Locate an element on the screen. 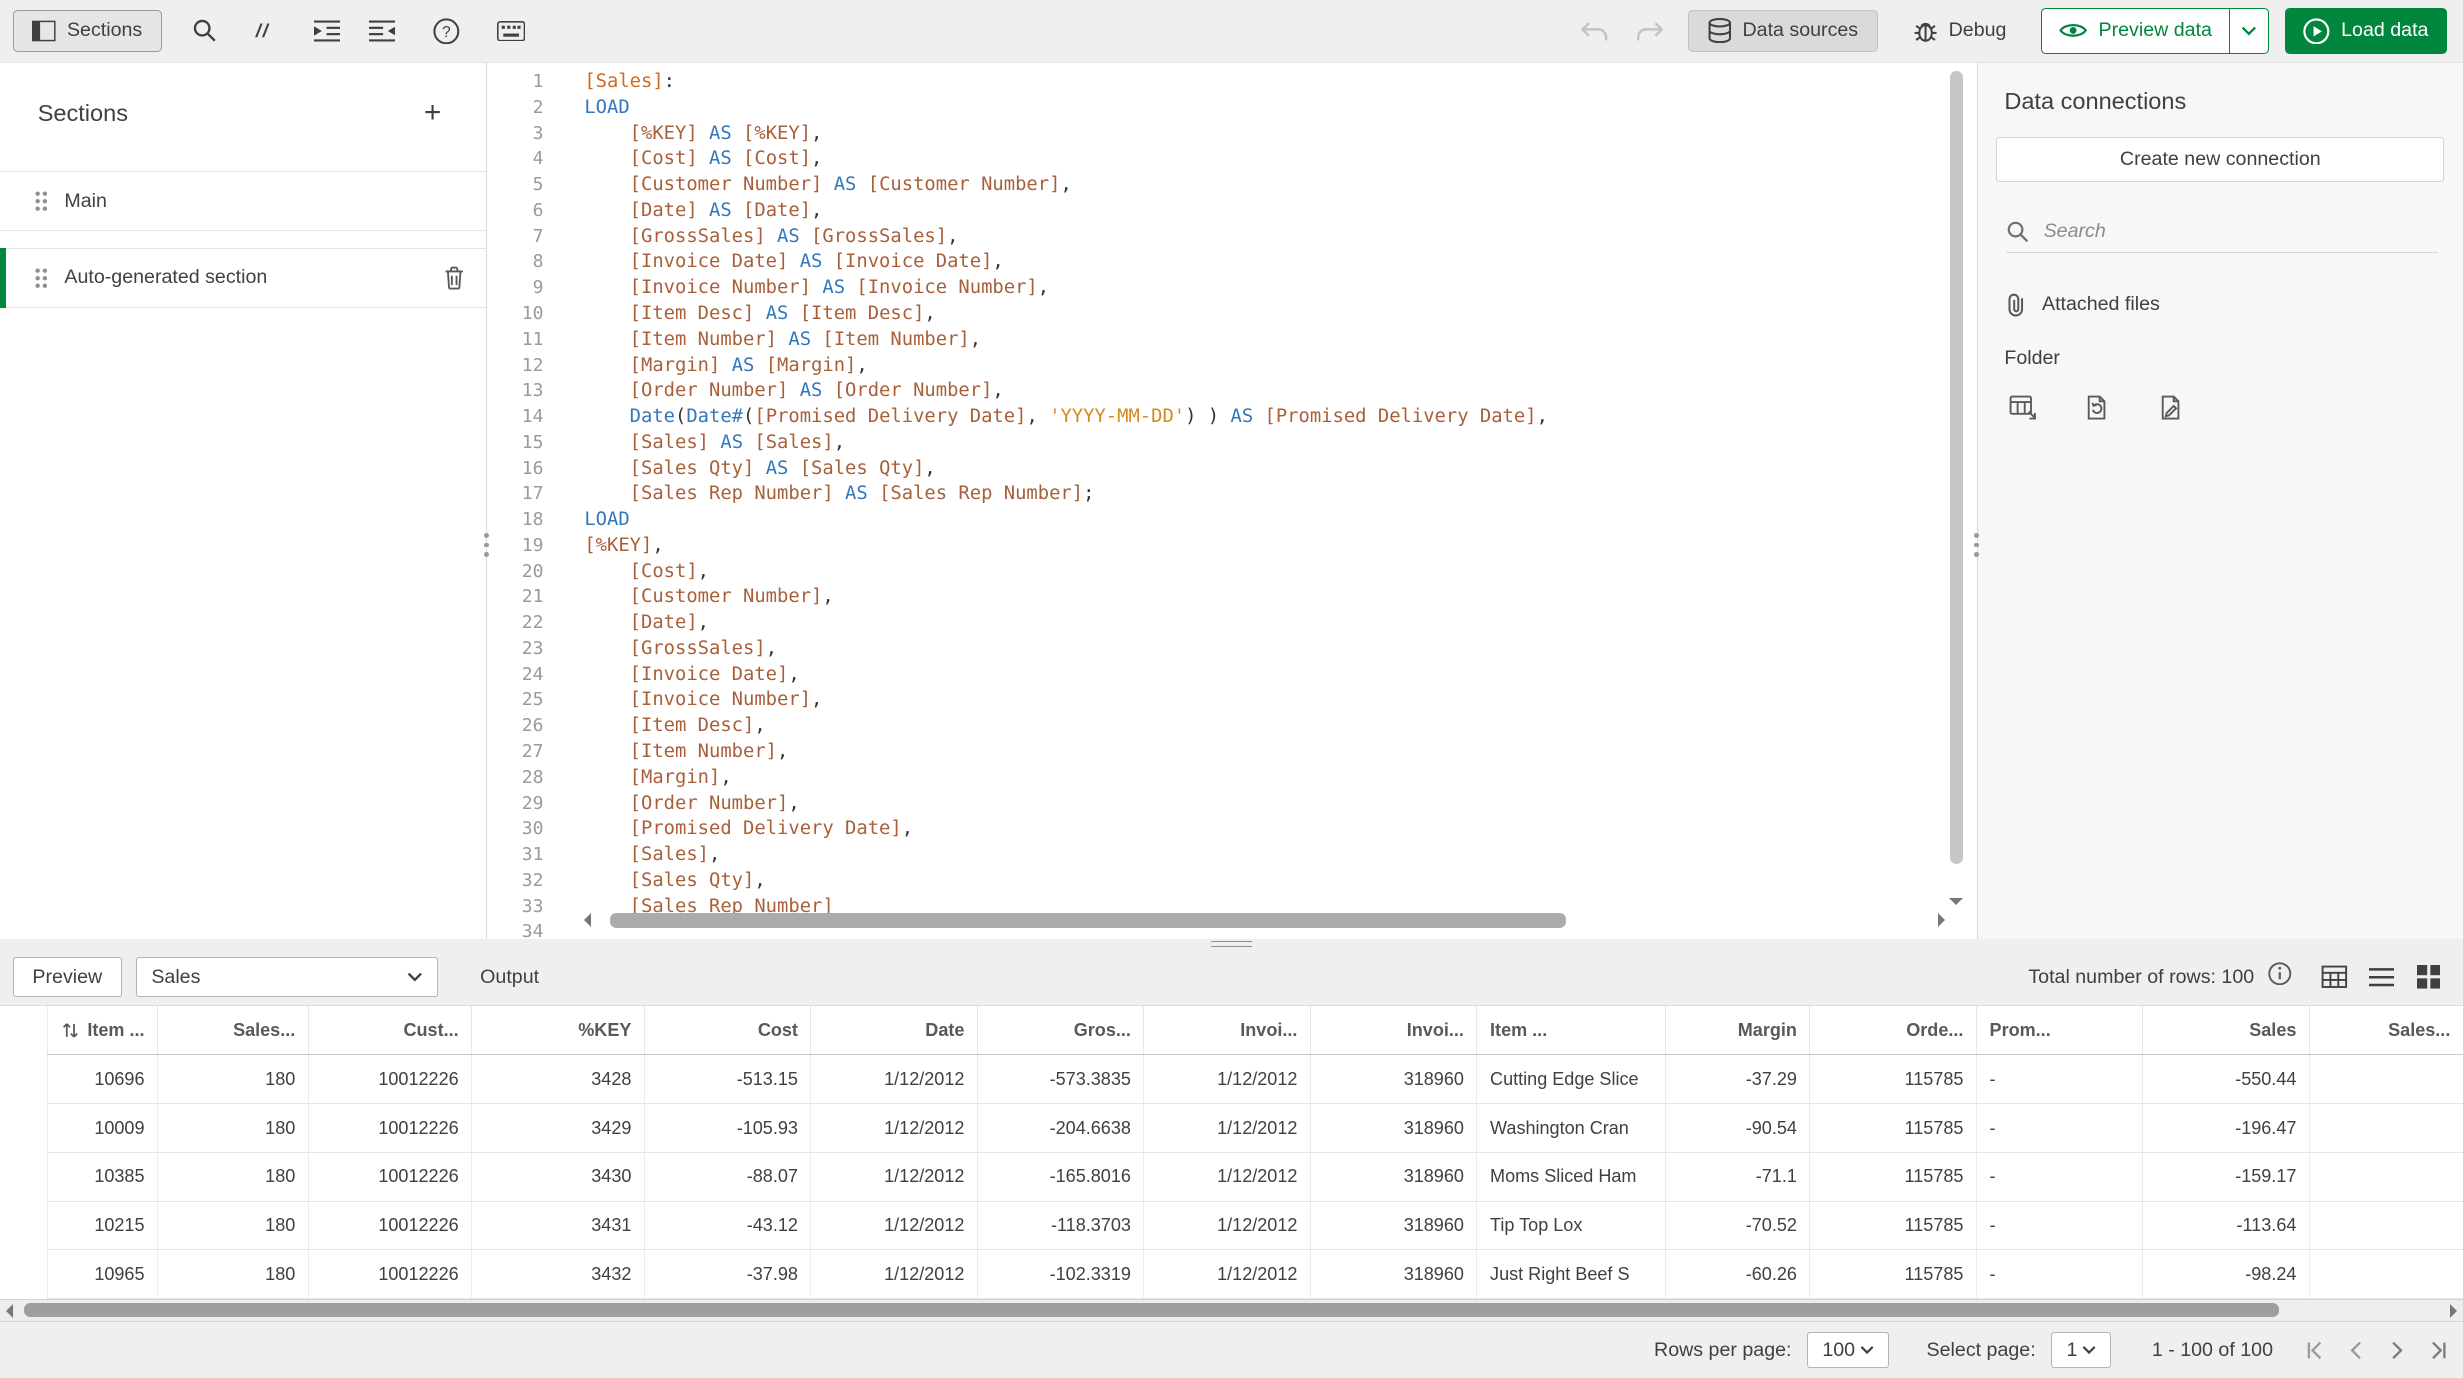  table-cell: -70.52 is located at coordinates (1738, 1226).